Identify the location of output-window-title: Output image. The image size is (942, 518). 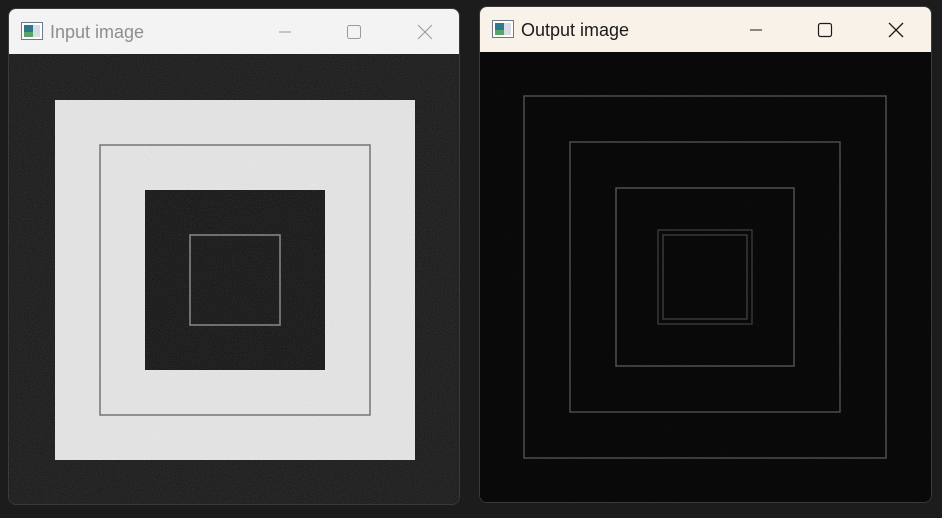
(575, 30).